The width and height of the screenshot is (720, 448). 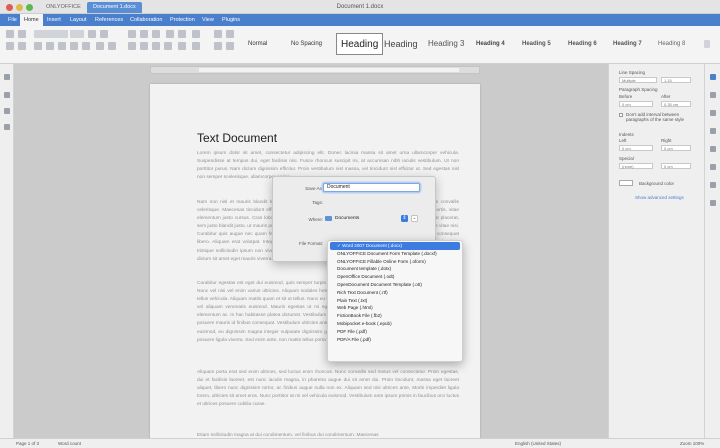 I want to click on comments-icon, so click(x=7, y=95).